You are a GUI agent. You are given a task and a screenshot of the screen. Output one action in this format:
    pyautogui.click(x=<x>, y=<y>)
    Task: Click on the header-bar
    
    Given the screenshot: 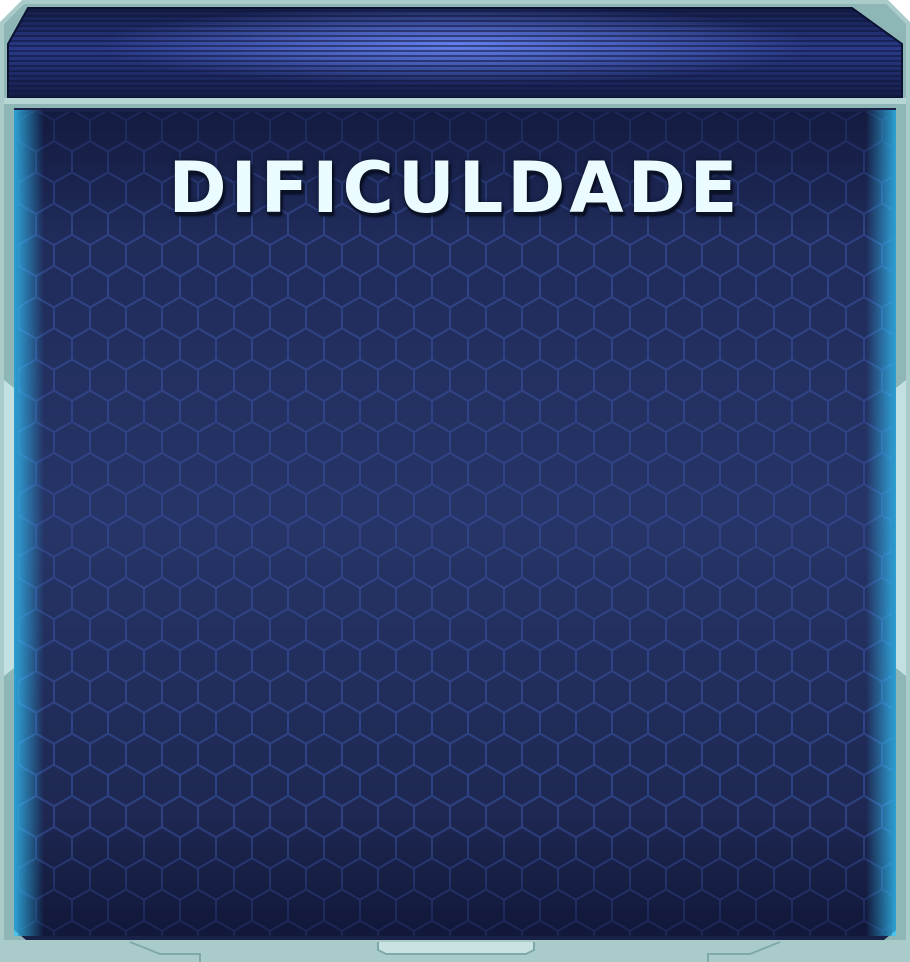 What is the action you would take?
    pyautogui.click(x=455, y=52)
    